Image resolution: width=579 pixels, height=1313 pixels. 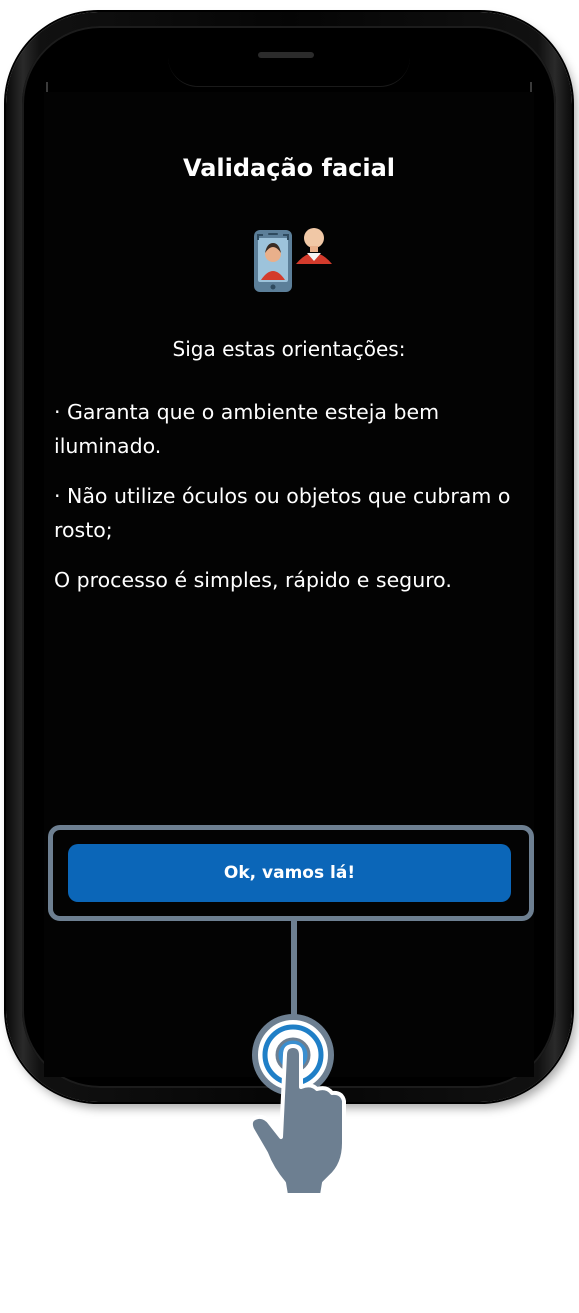 What do you see at coordinates (297, 1105) in the screenshot?
I see `tap-hand-icon` at bounding box center [297, 1105].